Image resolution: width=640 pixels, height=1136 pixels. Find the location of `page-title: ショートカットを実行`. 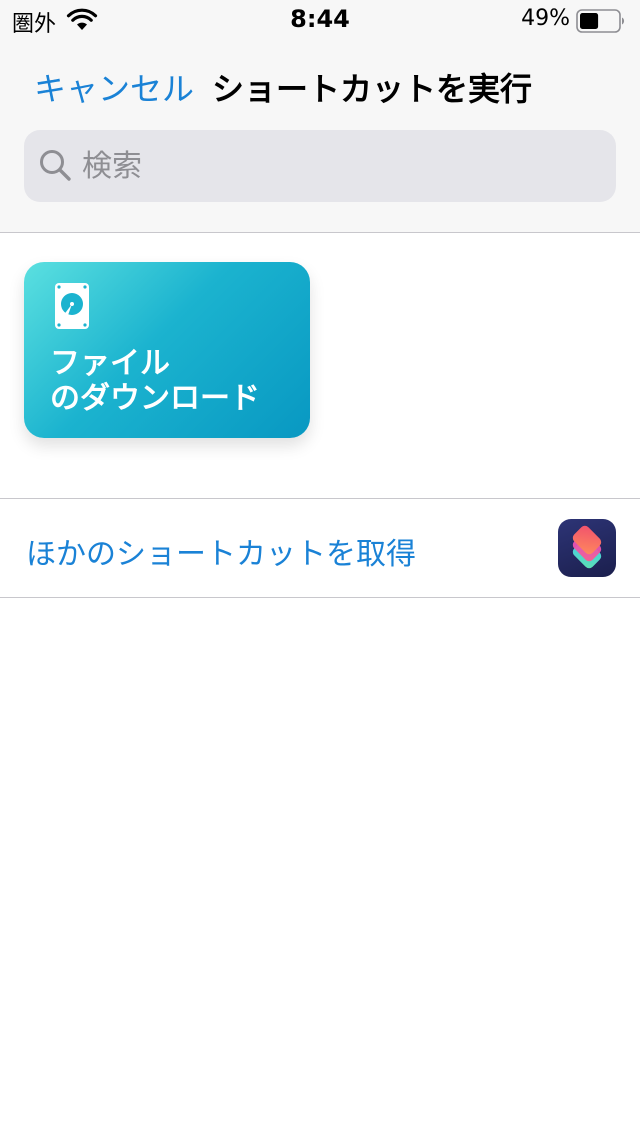

page-title: ショートカットを実行 is located at coordinates (372, 89).